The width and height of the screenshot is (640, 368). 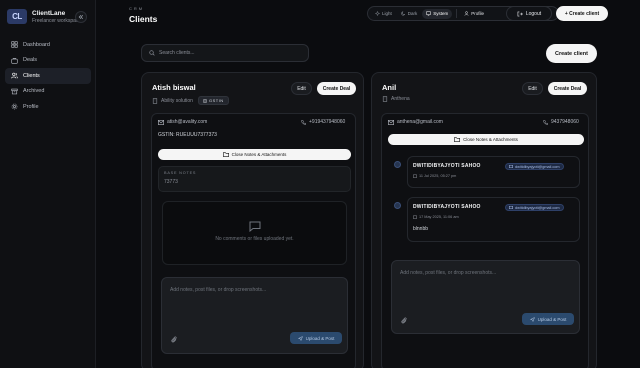 What do you see at coordinates (565, 122) in the screenshot?
I see `client-phone-text: 9437948060` at bounding box center [565, 122].